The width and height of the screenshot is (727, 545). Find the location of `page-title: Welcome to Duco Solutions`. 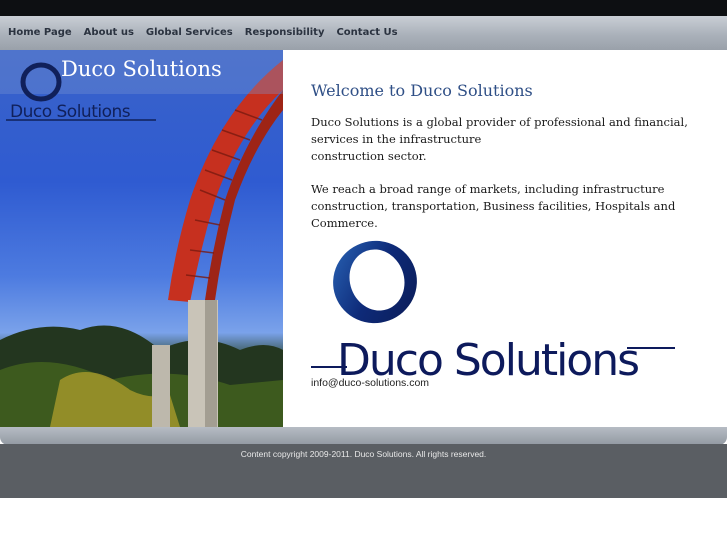

page-title: Welcome to Duco Solutions is located at coordinates (422, 90).